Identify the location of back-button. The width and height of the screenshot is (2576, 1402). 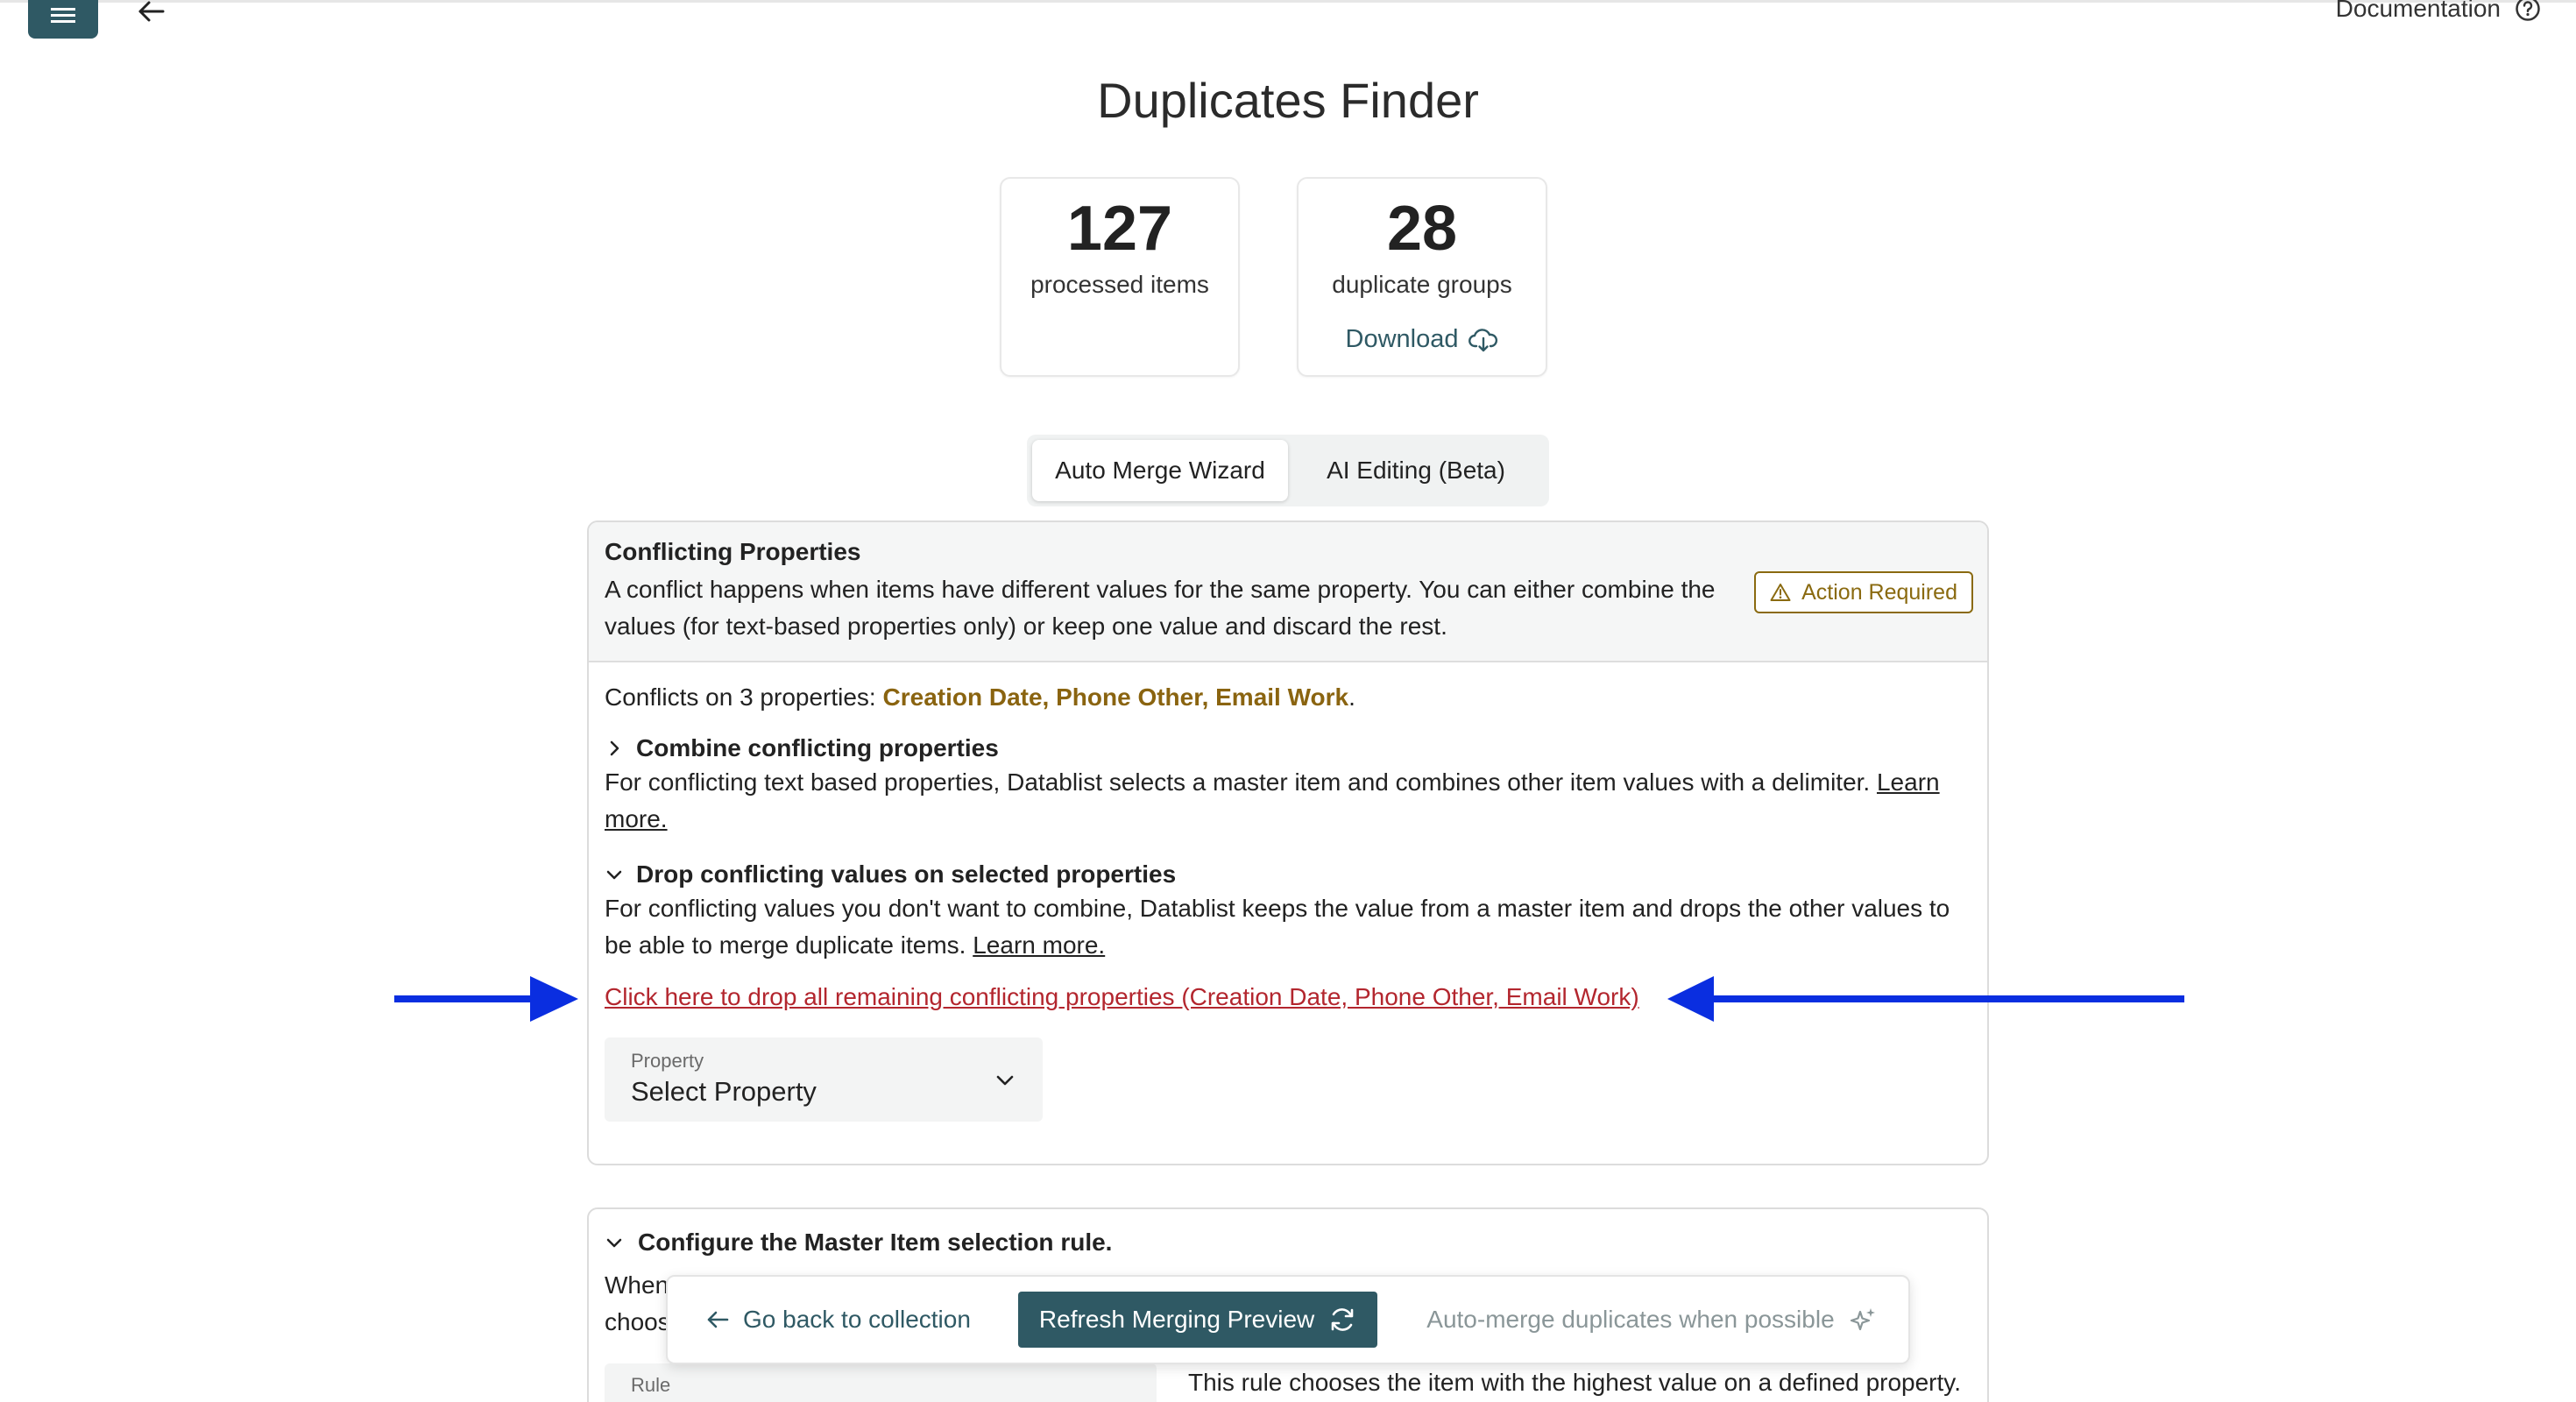
(150, 12).